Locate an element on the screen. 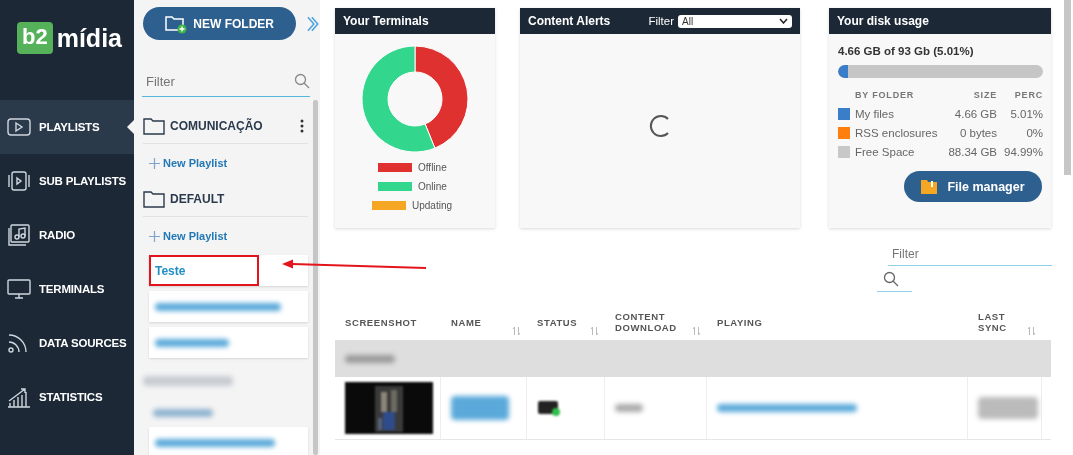  legend-label: Online is located at coordinates (432, 186).